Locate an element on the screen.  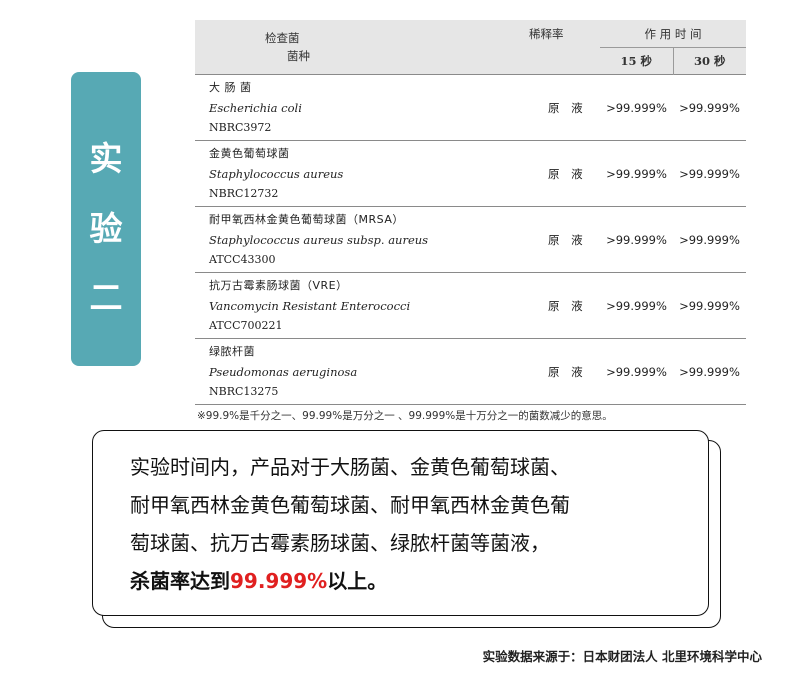
strain-sci: Staphylococcus aureus is located at coordinates (276, 173).